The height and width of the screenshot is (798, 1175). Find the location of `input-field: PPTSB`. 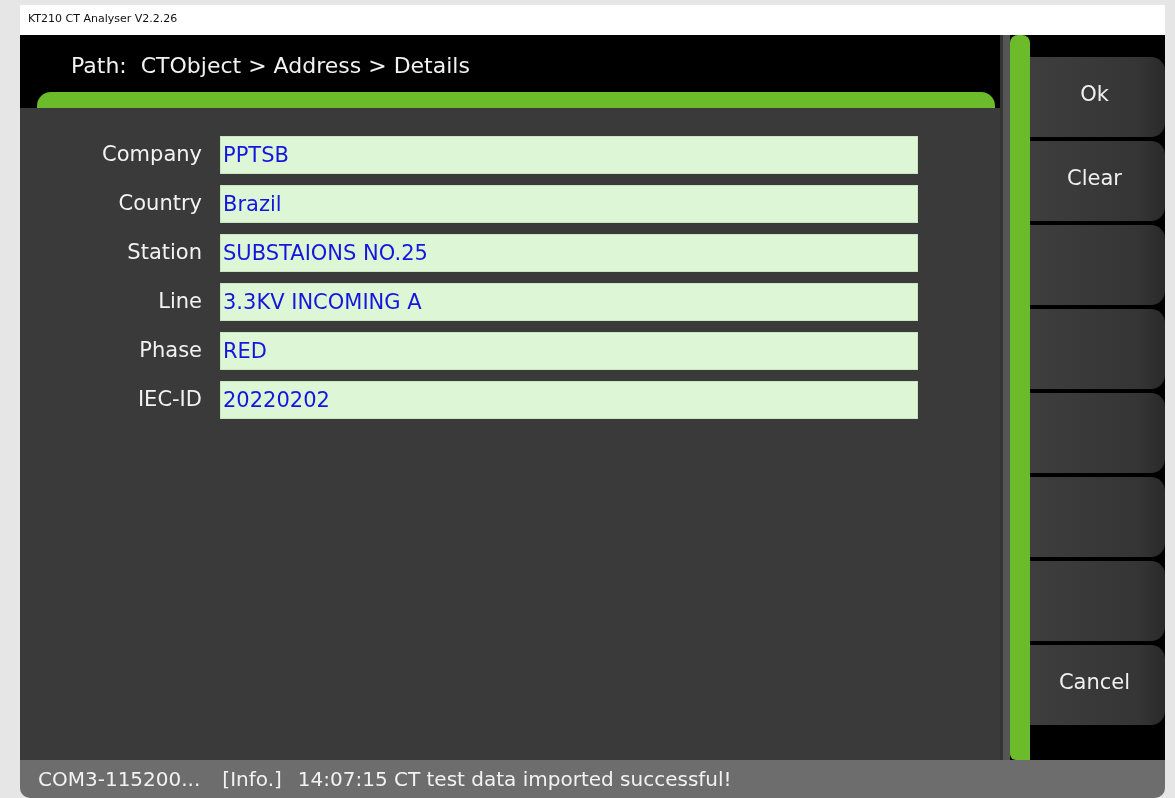

input-field: PPTSB is located at coordinates (569, 155).